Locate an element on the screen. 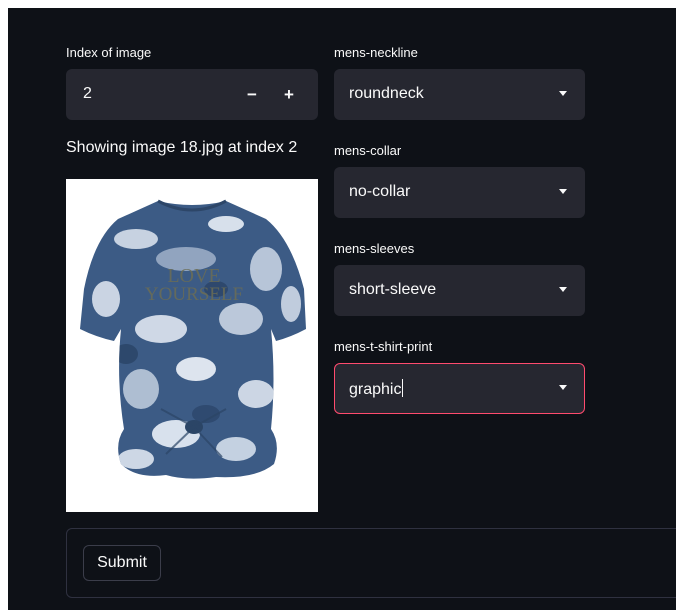 The height and width of the screenshot is (610, 676). sleeves-value: short-sleeve is located at coordinates (393, 289).